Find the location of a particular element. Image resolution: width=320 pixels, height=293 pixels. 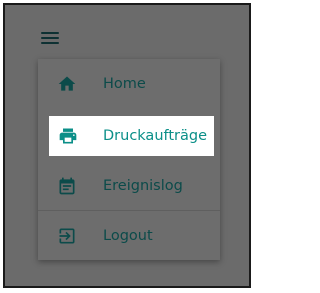

menu-item-logout: Logout is located at coordinates (129, 236).